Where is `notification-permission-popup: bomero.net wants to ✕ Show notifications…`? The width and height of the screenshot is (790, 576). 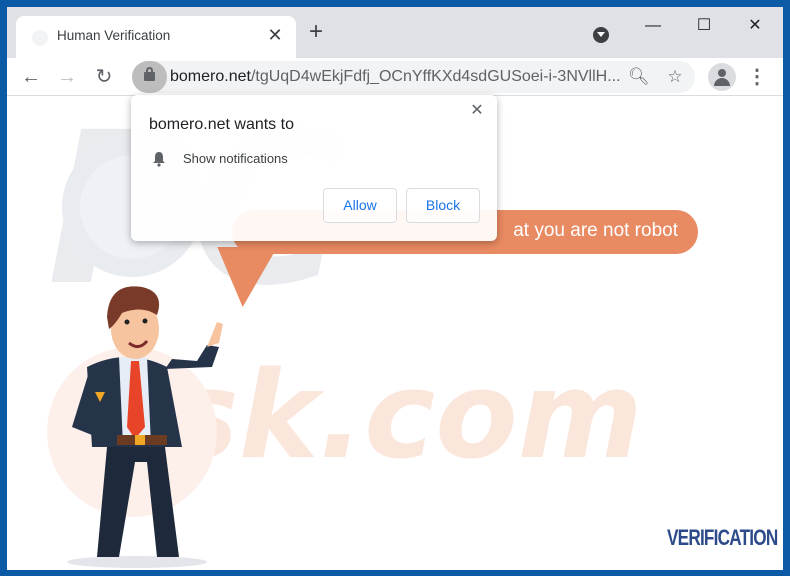
notification-permission-popup: bomero.net wants to ✕ Show notifications… is located at coordinates (314, 168).